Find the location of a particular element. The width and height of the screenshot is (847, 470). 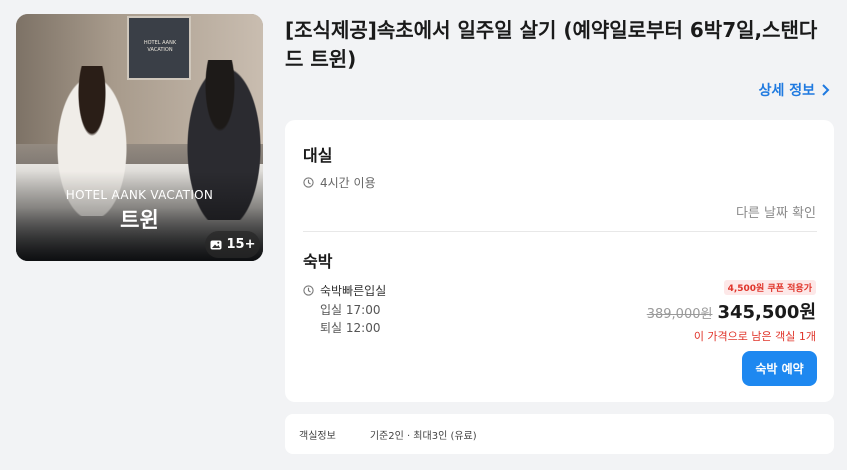

stay-title: 숙박 is located at coordinates (318, 261).